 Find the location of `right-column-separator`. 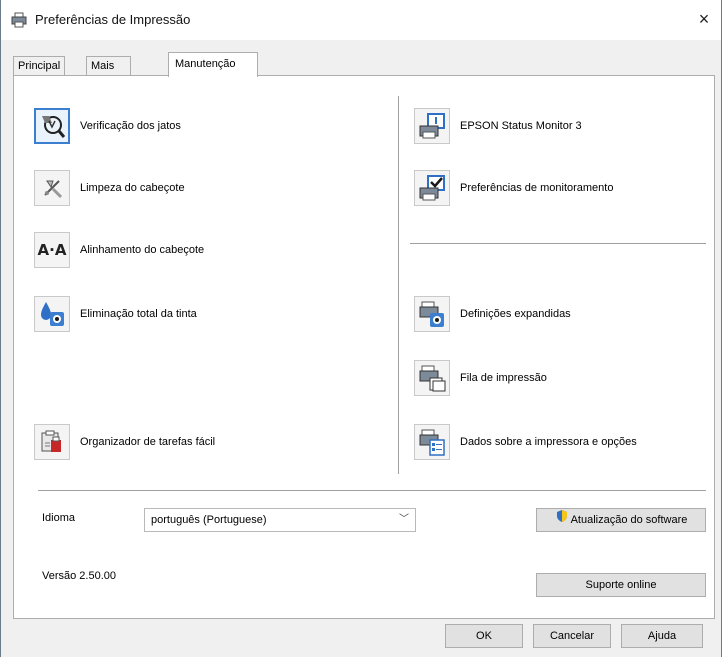

right-column-separator is located at coordinates (558, 243).